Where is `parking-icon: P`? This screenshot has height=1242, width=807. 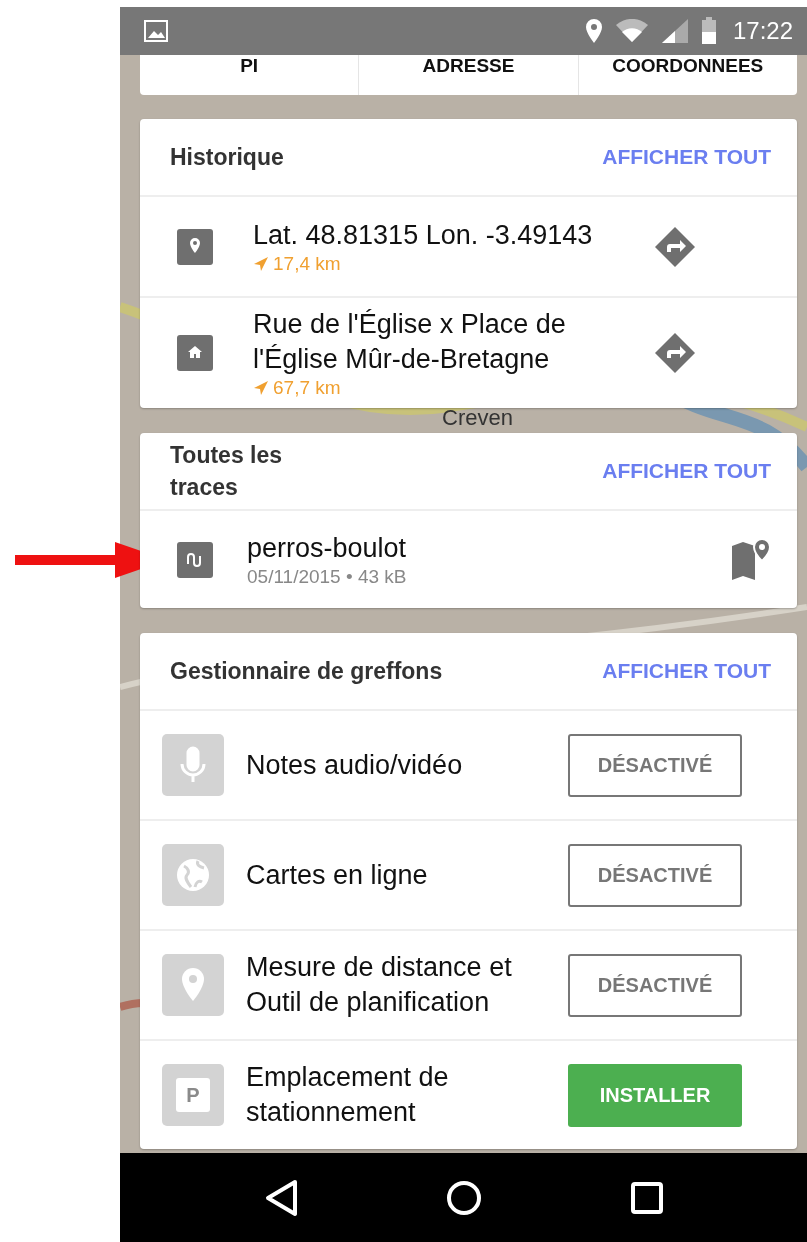
parking-icon: P is located at coordinates (193, 1095).